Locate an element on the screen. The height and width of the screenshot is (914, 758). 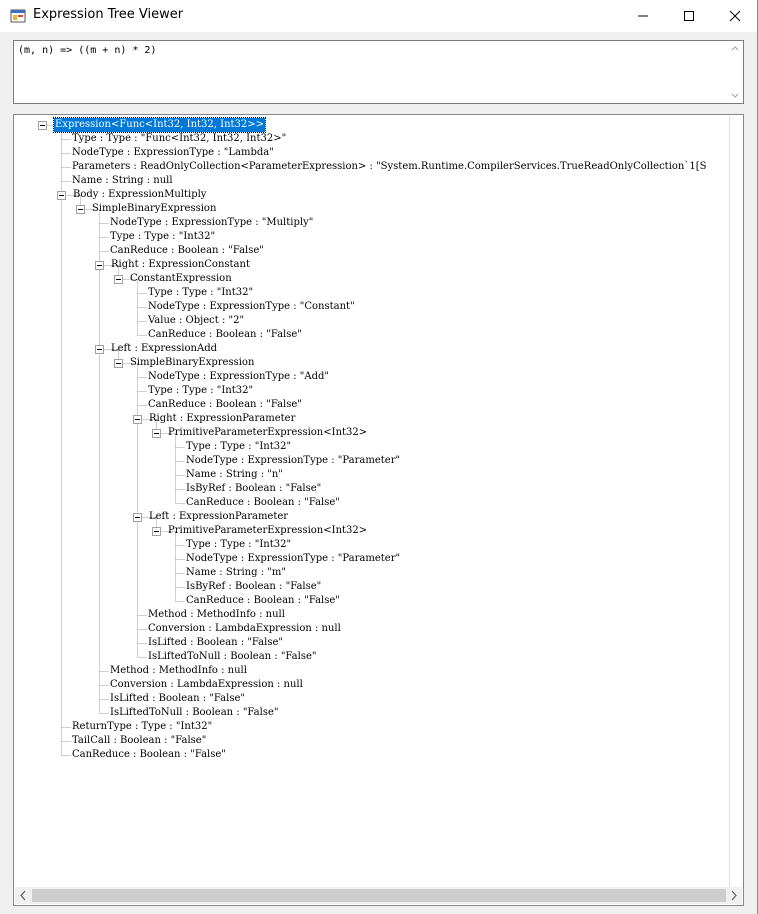
tree-node: Value : Object : "2" is located at coordinates (196, 321).